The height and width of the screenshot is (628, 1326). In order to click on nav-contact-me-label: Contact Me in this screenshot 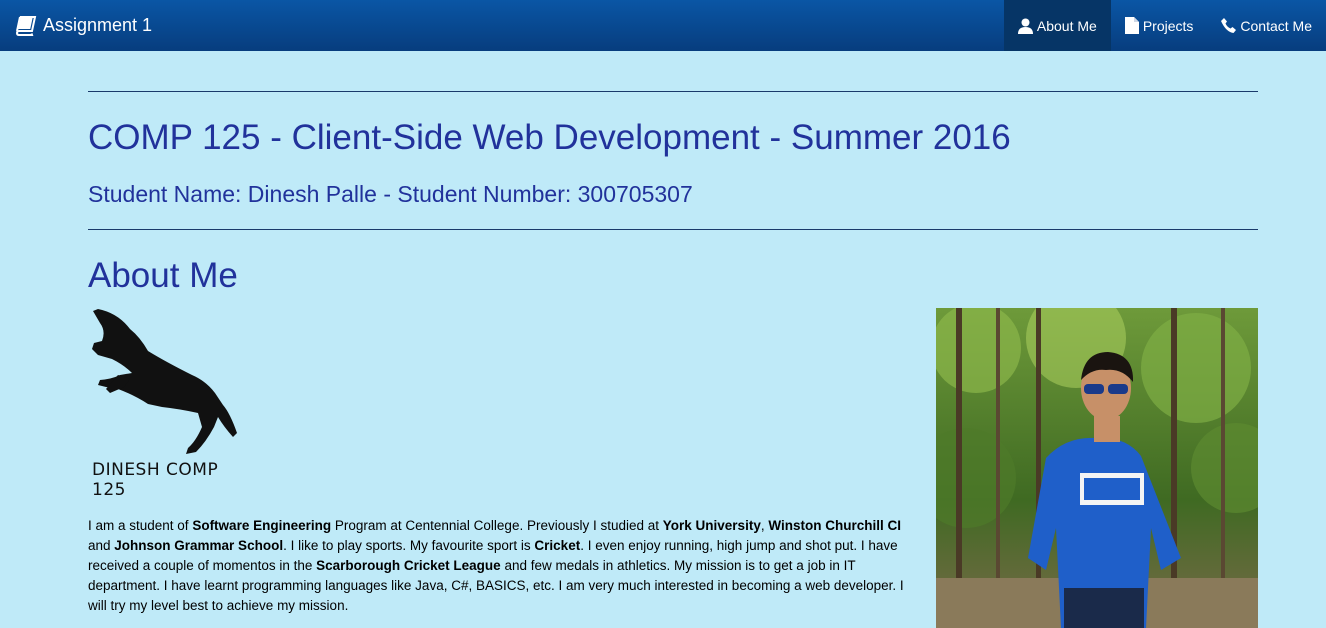, I will do `click(1276, 25)`.